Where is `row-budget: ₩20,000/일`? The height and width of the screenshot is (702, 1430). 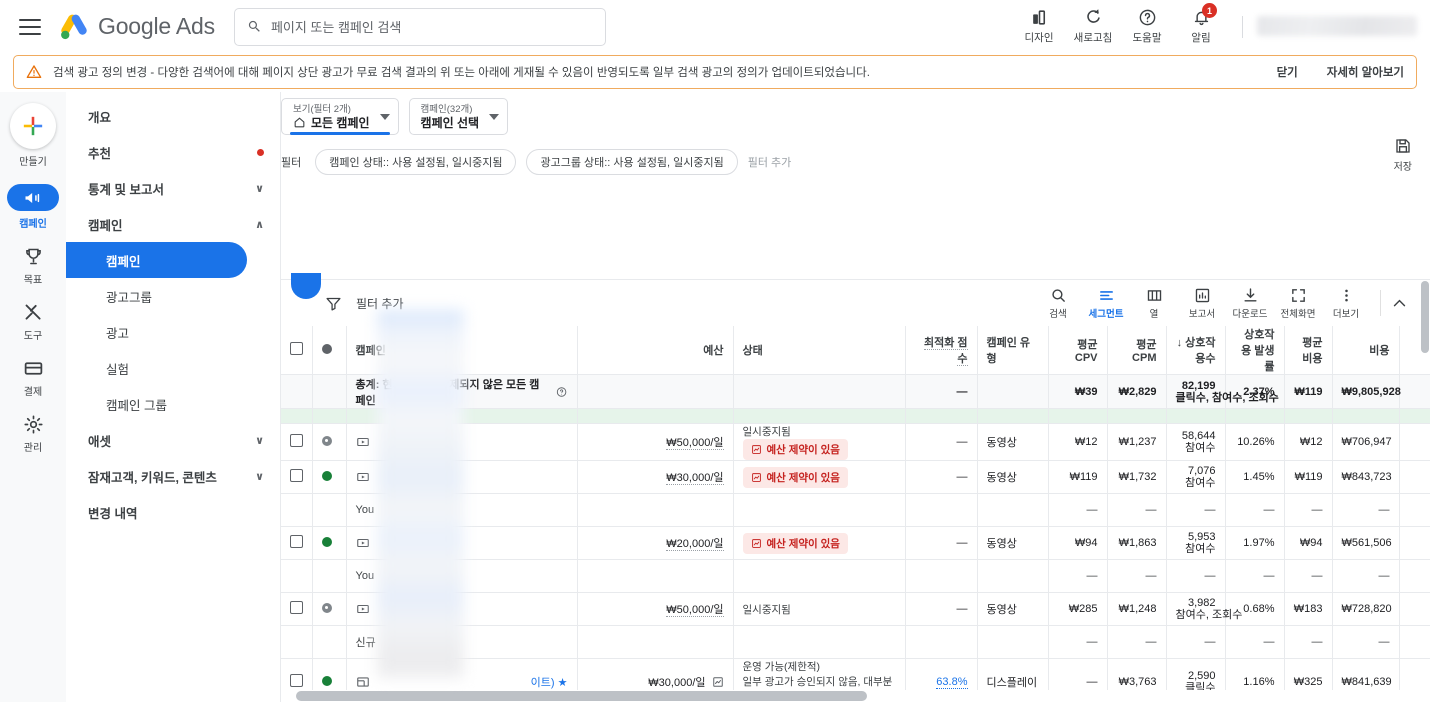
row-budget: ₩20,000/일 is located at coordinates (655, 543).